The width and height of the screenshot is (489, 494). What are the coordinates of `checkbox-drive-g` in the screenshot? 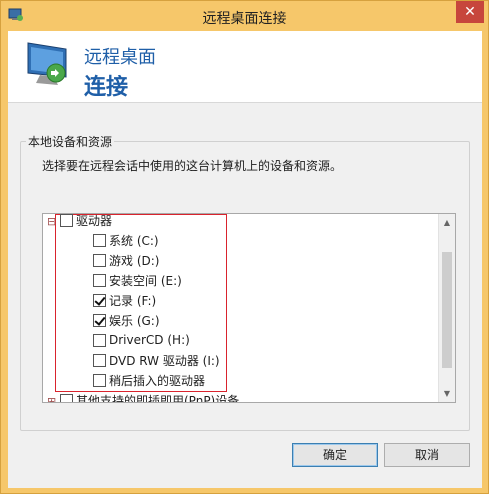 It's located at (99, 320).